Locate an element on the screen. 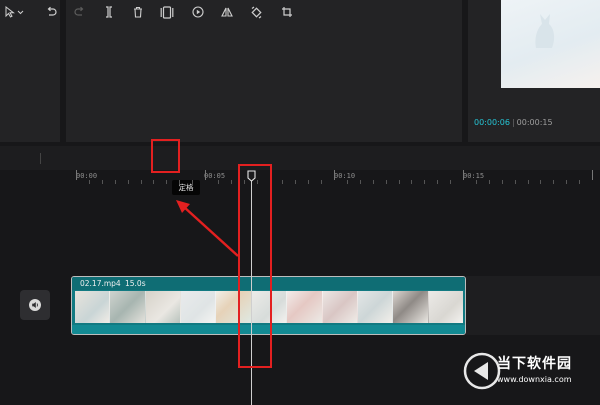  watermark-url: www.downxia.com is located at coordinates (534, 379).